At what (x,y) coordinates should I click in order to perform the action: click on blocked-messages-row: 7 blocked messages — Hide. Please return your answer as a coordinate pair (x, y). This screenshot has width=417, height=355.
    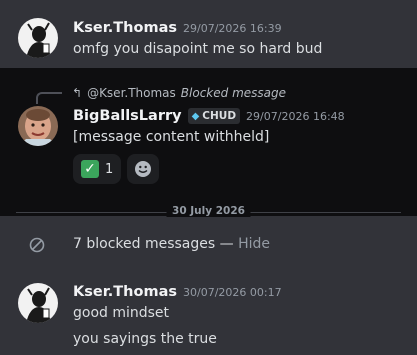
    Looking at the image, I should click on (208, 246).